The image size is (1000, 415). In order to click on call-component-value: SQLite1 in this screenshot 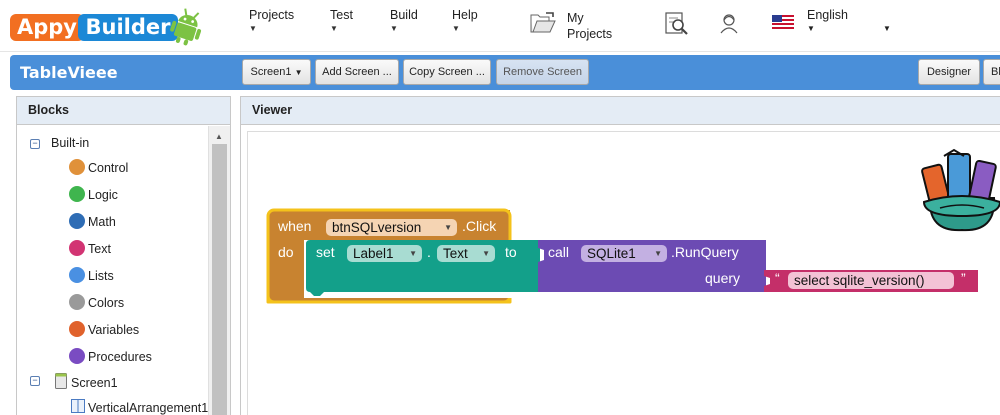, I will do `click(611, 253)`.